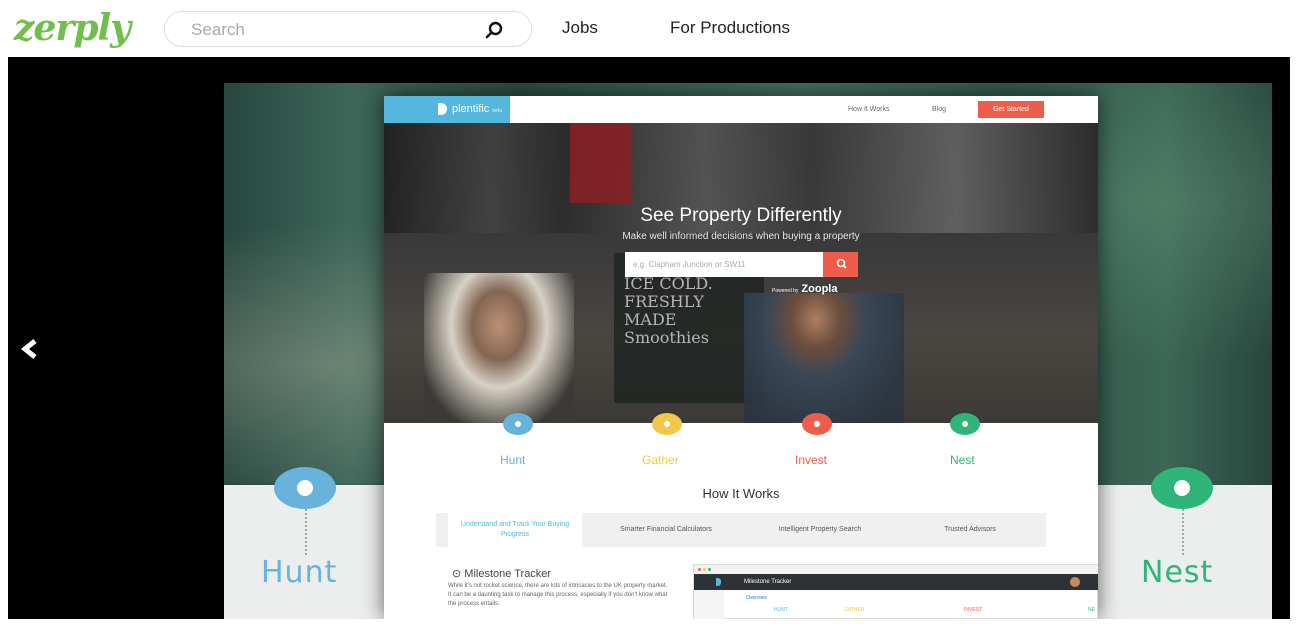 This screenshot has width=1298, height=624. What do you see at coordinates (811, 460) in the screenshot?
I see `step-invest-label: Invest` at bounding box center [811, 460].